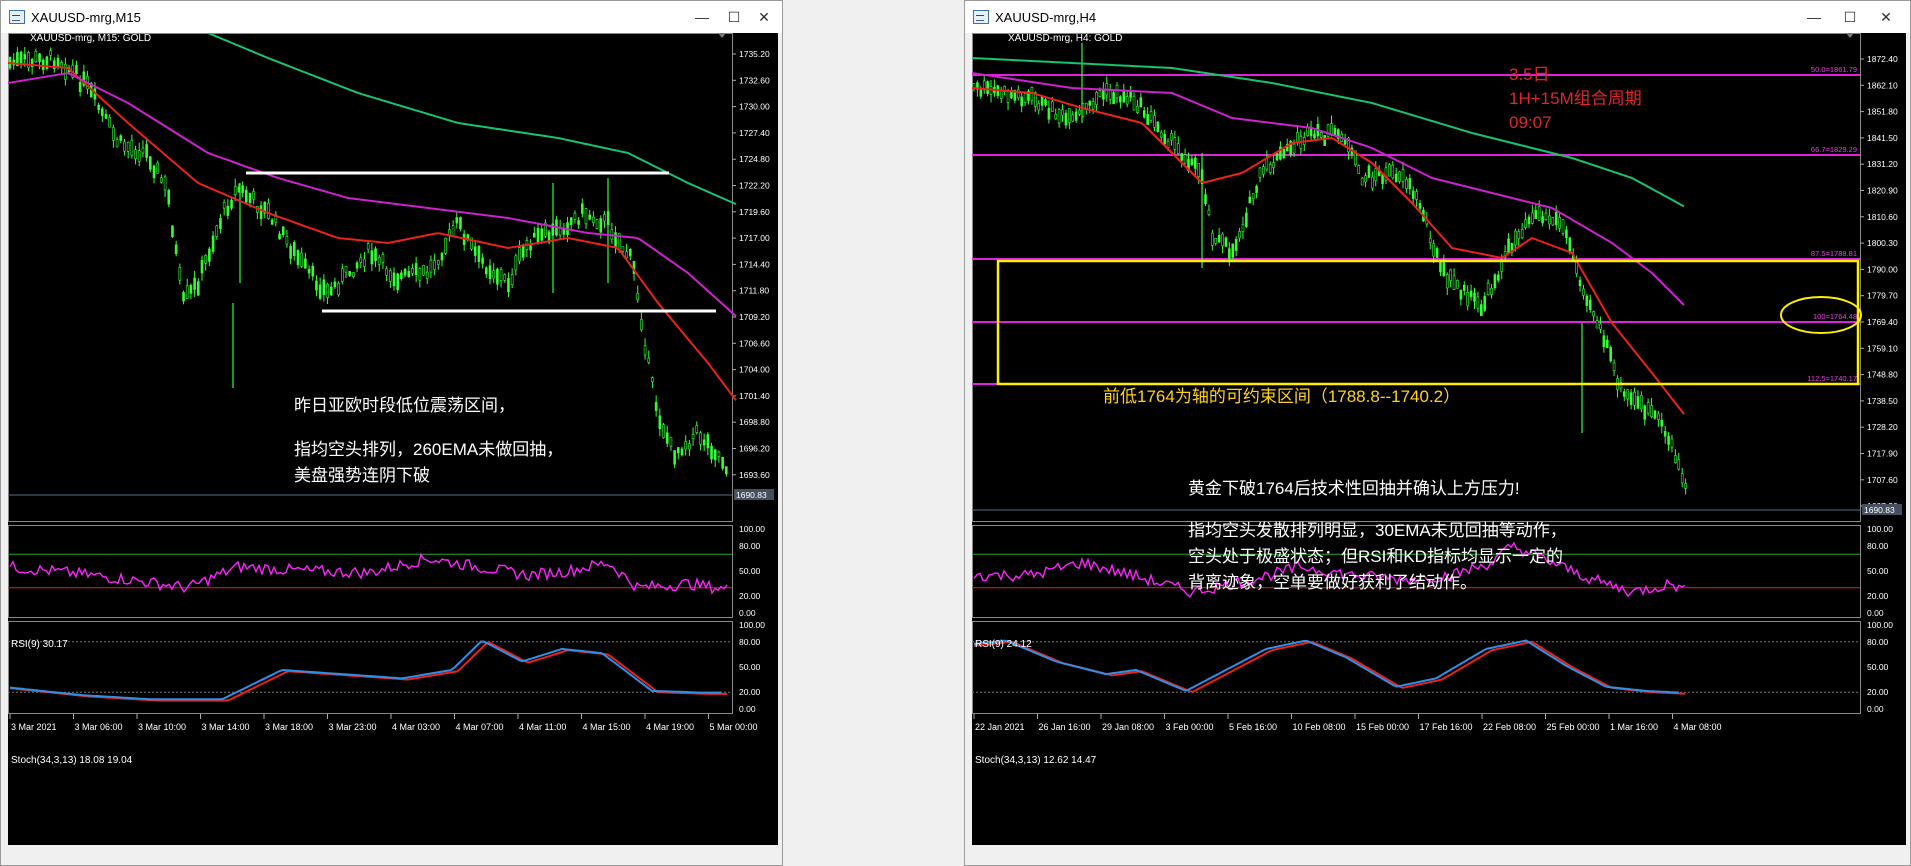 The height and width of the screenshot is (866, 1911). What do you see at coordinates (1375, 556) in the screenshot?
I see `annotation-line: 空头处于极盛状态；但RSI和KD指标均显示一定的` at bounding box center [1375, 556].